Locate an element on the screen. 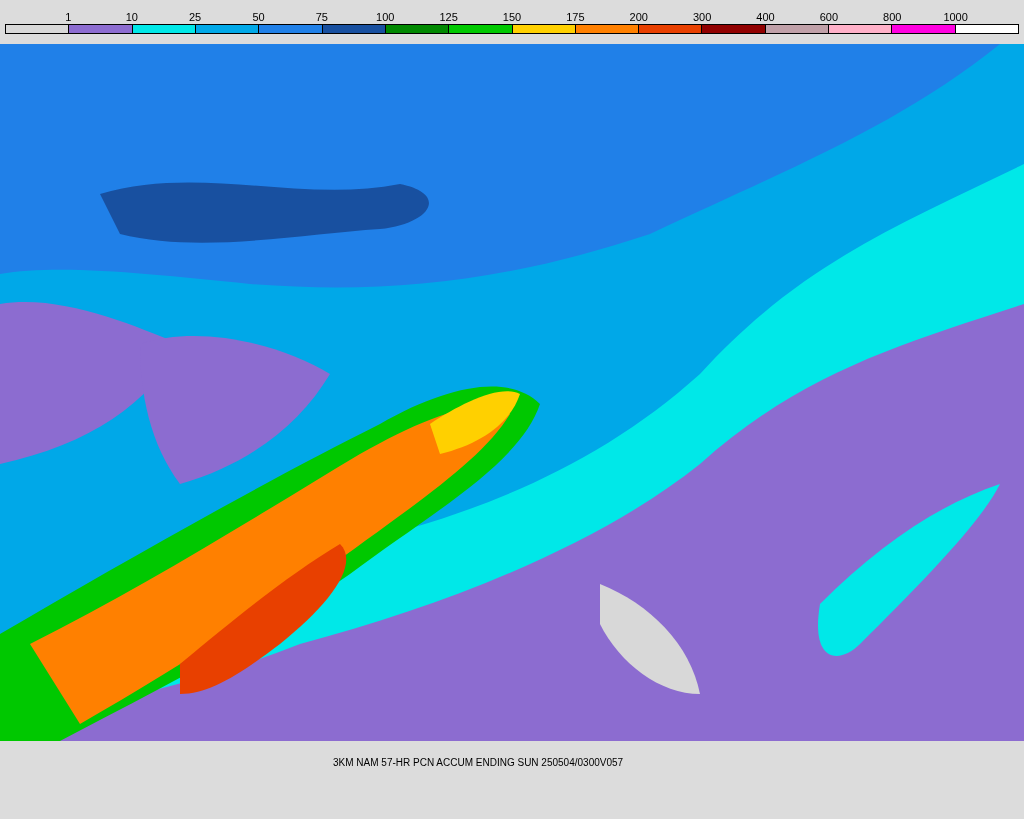 The image size is (1024, 819). legend-label: 600 is located at coordinates (829, 17).